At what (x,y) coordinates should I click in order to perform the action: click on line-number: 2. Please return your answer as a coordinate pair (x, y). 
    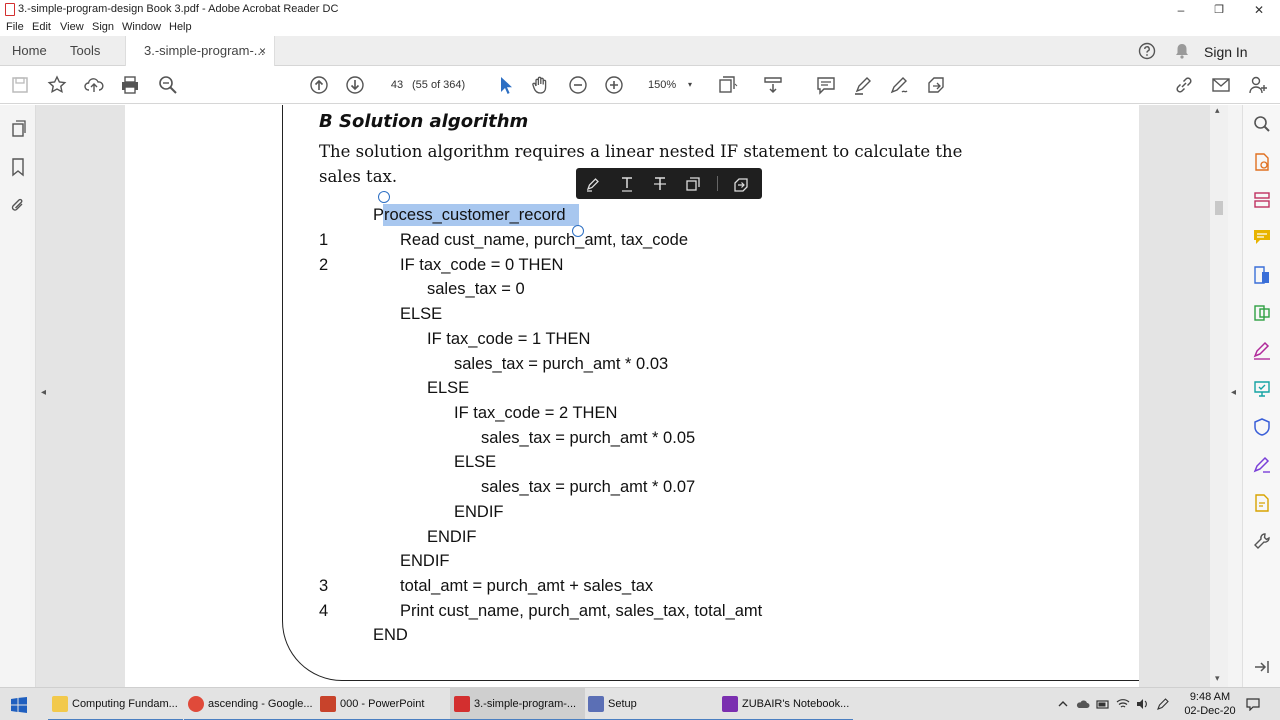
    Looking at the image, I should click on (324, 265).